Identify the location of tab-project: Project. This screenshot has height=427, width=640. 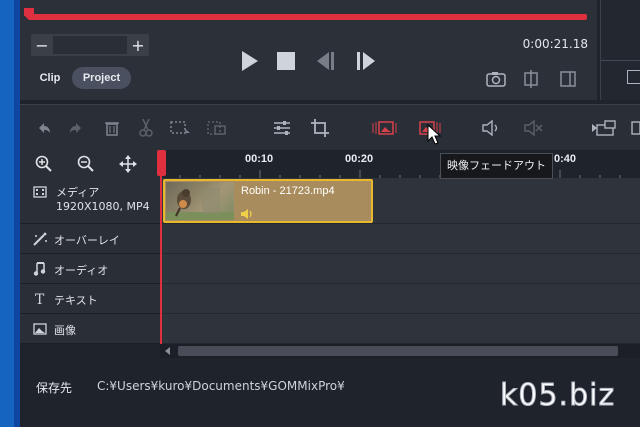
(101, 78).